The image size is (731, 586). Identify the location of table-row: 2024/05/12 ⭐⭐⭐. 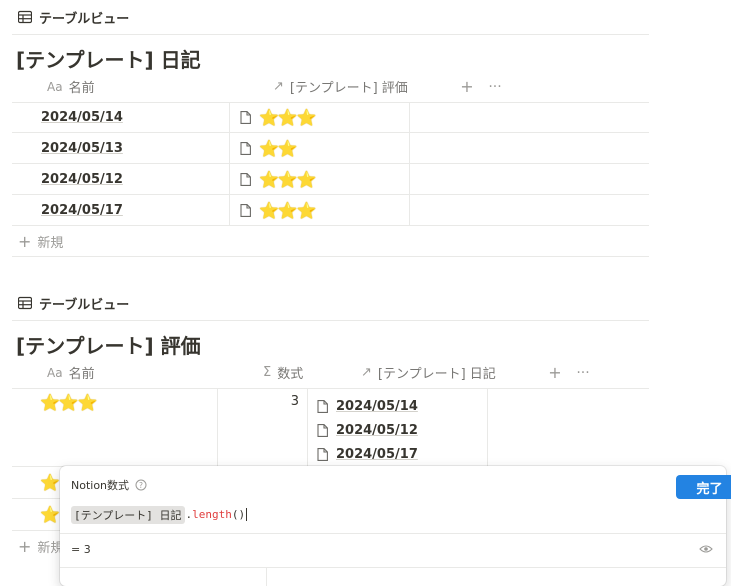
(330, 179).